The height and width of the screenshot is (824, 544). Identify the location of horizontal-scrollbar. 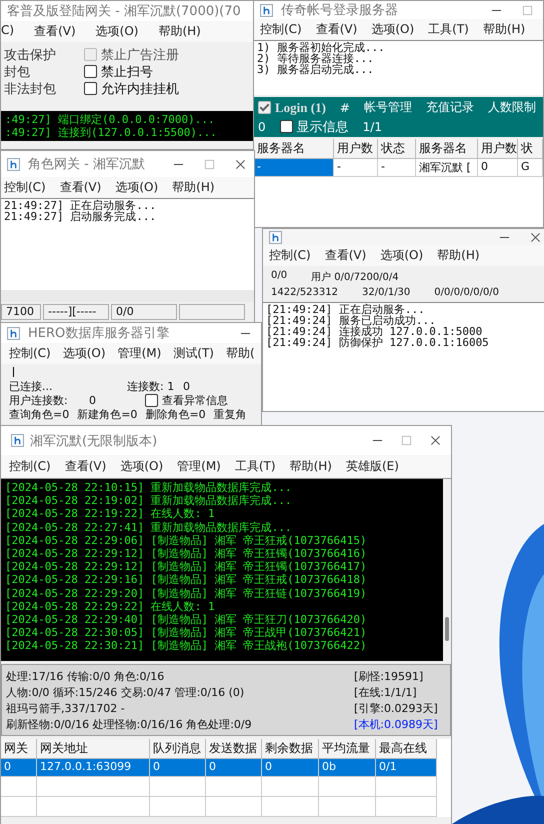
(127, 296).